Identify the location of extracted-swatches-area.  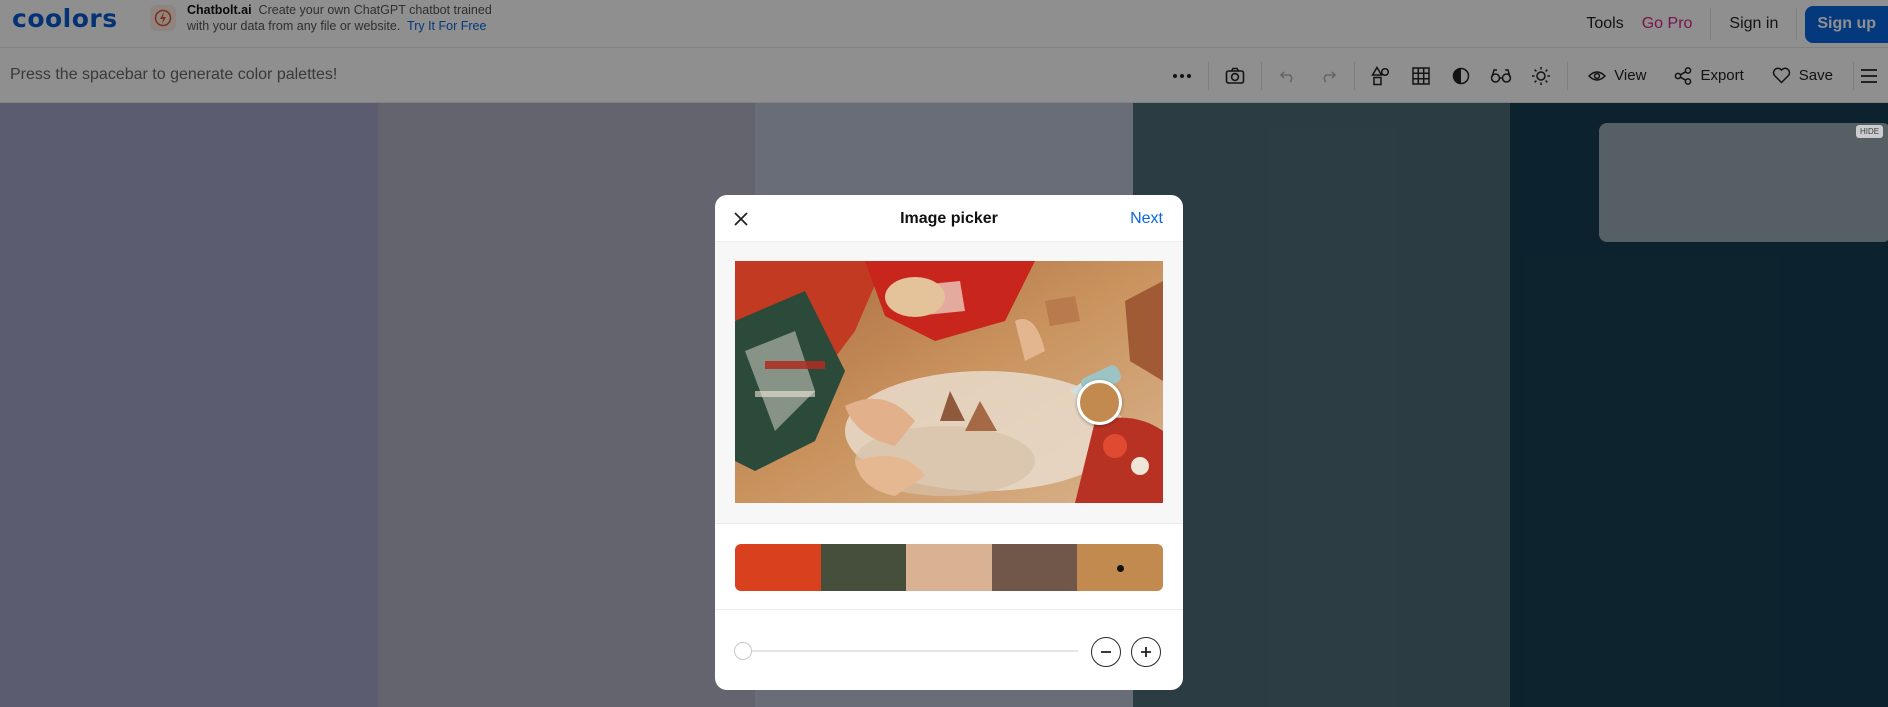
(949, 567).